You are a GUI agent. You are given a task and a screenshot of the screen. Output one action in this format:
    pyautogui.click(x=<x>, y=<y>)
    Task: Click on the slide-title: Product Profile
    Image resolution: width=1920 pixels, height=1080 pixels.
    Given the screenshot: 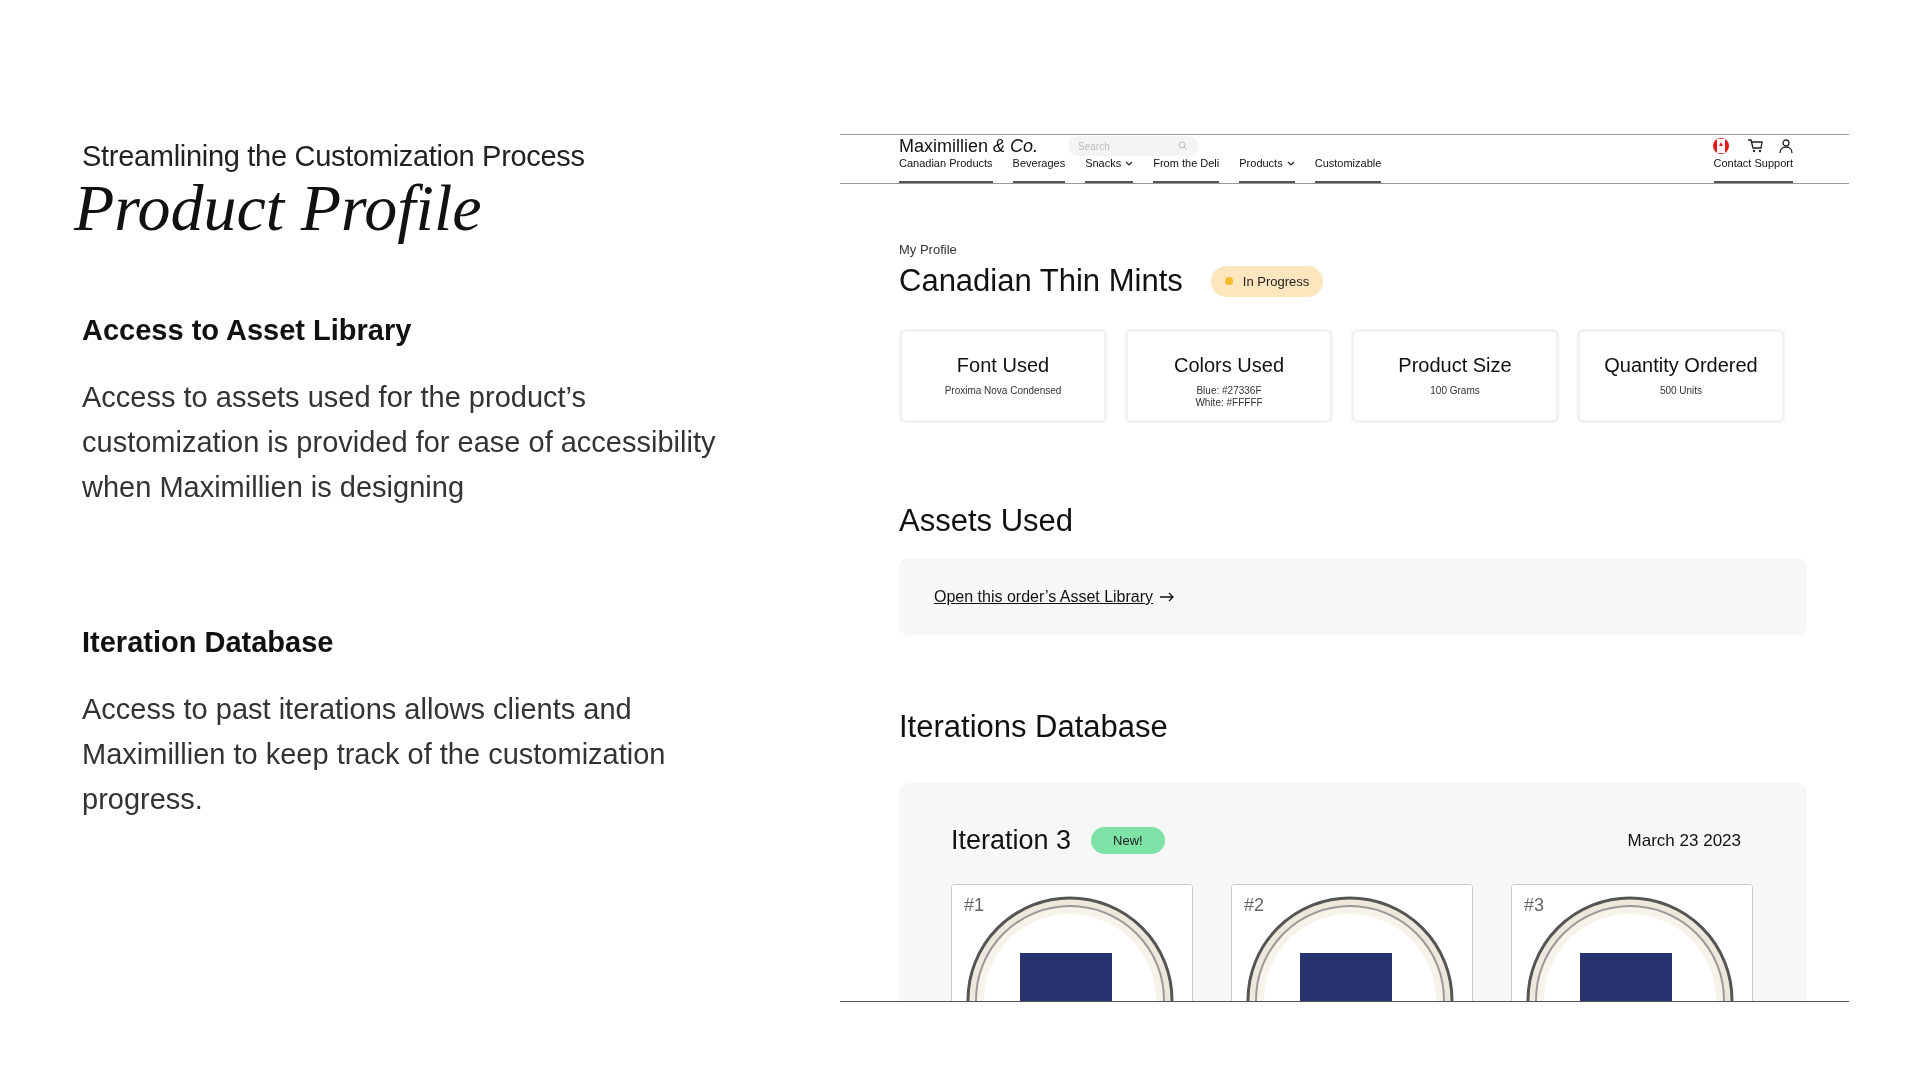 What is the action you would take?
    pyautogui.click(x=278, y=208)
    